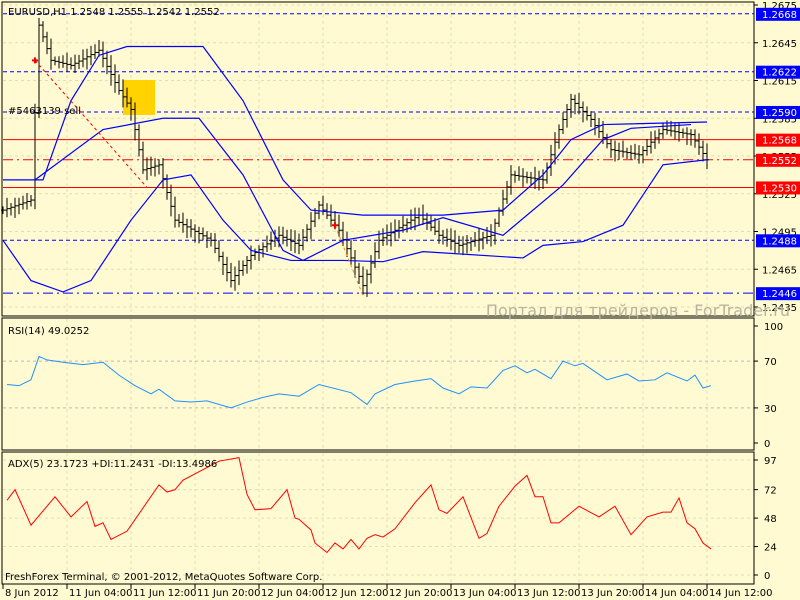 The height and width of the screenshot is (600, 800). I want to click on level-price-label: 1.2552, so click(779, 161).